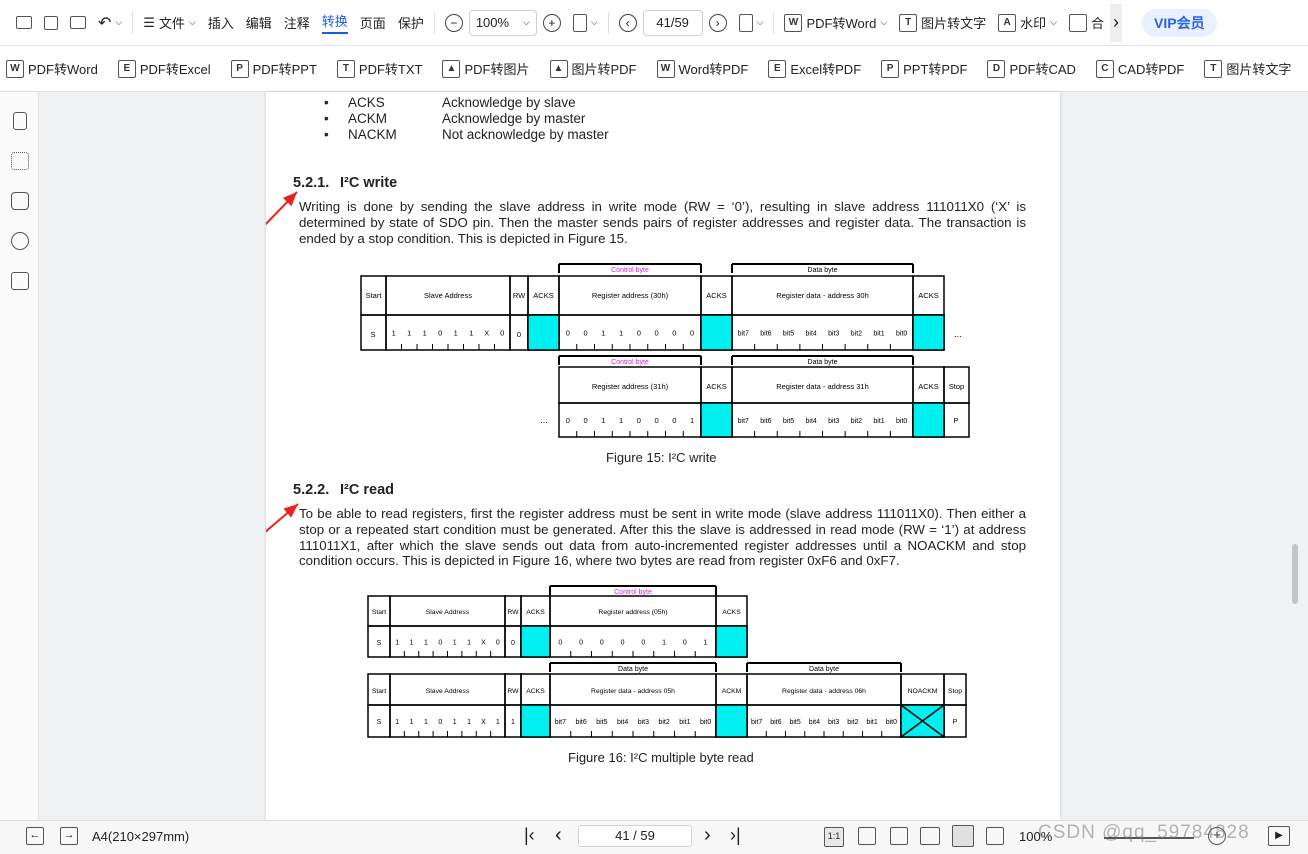 The width and height of the screenshot is (1308, 854). I want to click on convert-ppt-to-pdf: P PPT转PDF, so click(924, 69).